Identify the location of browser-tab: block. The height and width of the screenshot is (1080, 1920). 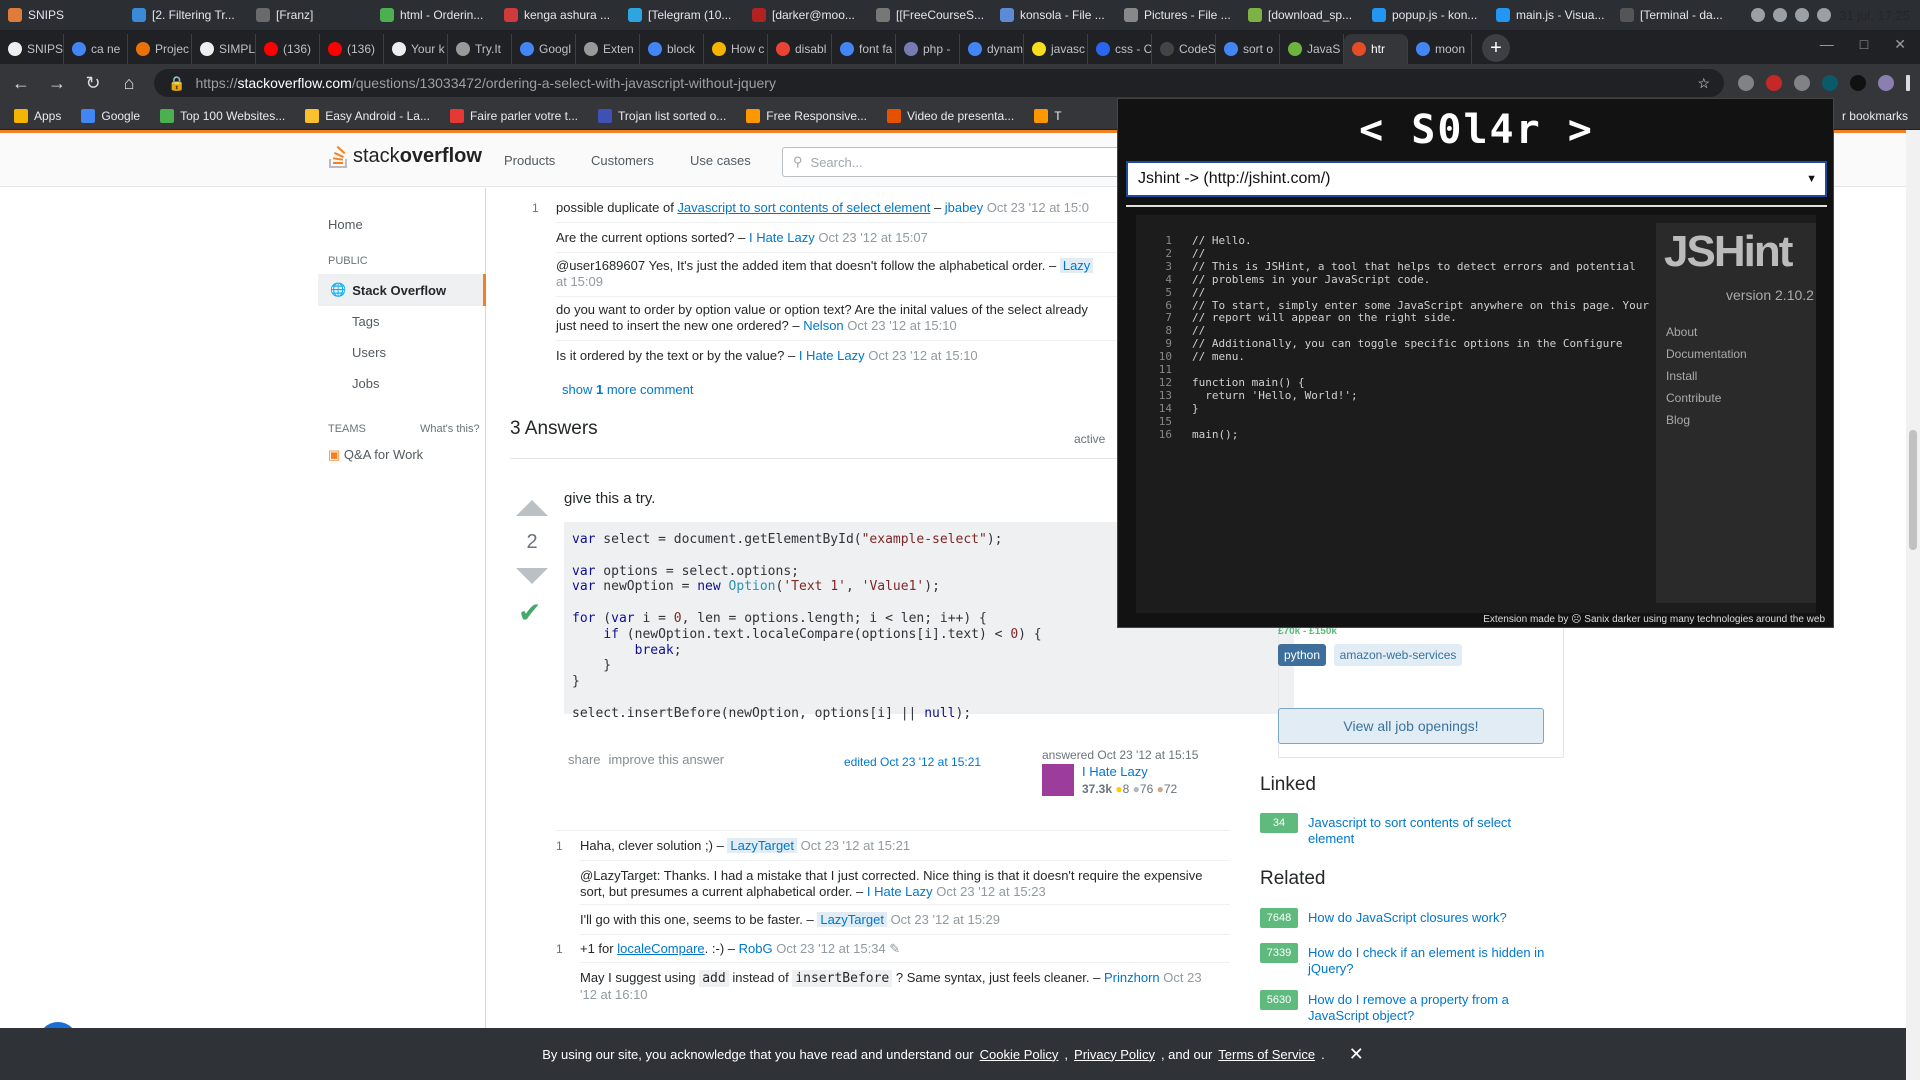
(672, 49).